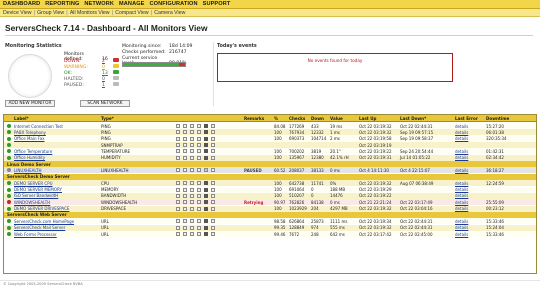 The image size is (540, 287). Describe the element at coordinates (497, 118) in the screenshot. I see `column-header-downtime: Downtime` at that location.